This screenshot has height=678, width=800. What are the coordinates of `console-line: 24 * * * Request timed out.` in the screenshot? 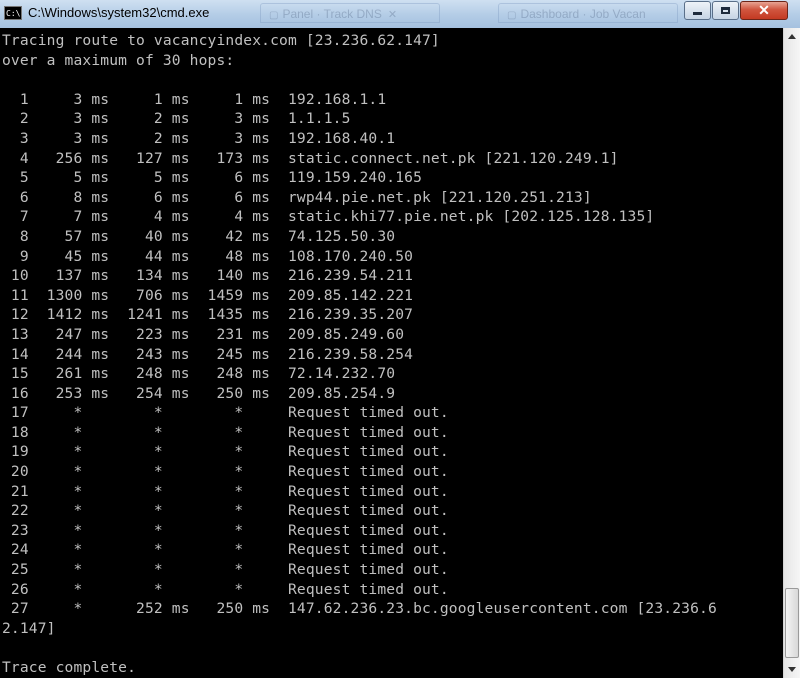 It's located at (225, 550).